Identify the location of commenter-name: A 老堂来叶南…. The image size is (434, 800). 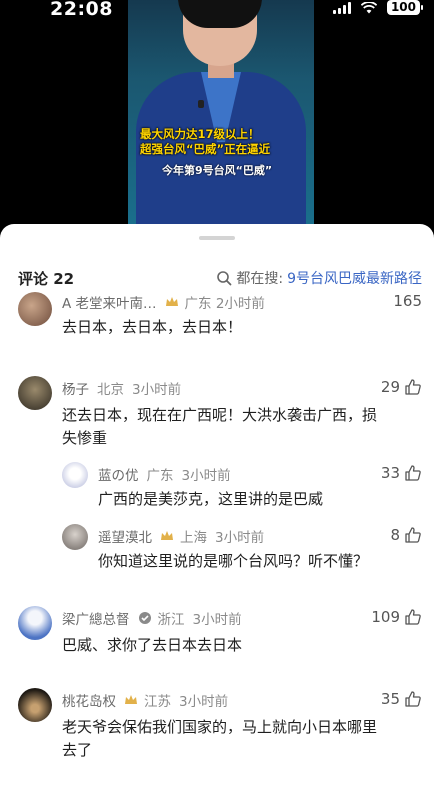
(109, 302).